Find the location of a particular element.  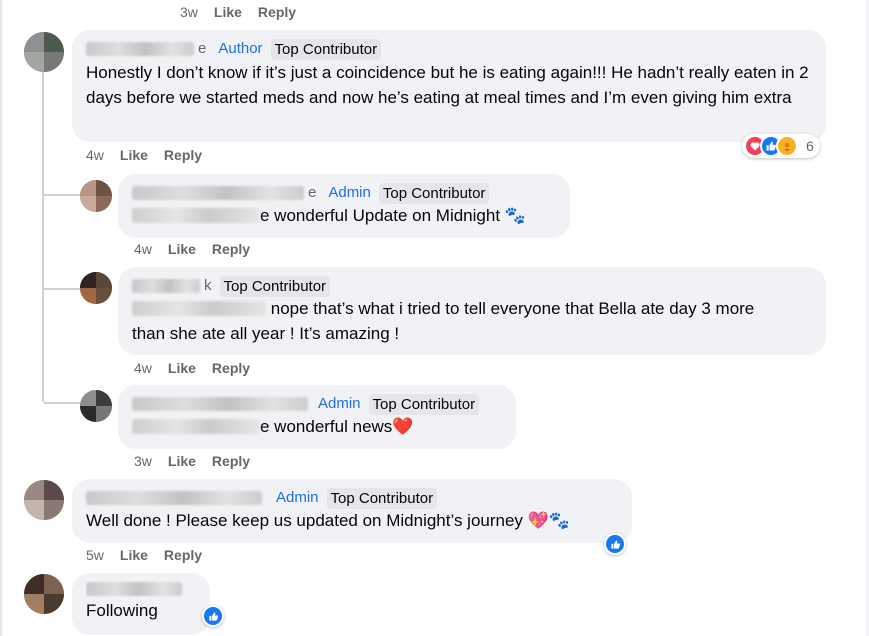

comment-text: e wonderful news❤️ is located at coordinates (337, 426).